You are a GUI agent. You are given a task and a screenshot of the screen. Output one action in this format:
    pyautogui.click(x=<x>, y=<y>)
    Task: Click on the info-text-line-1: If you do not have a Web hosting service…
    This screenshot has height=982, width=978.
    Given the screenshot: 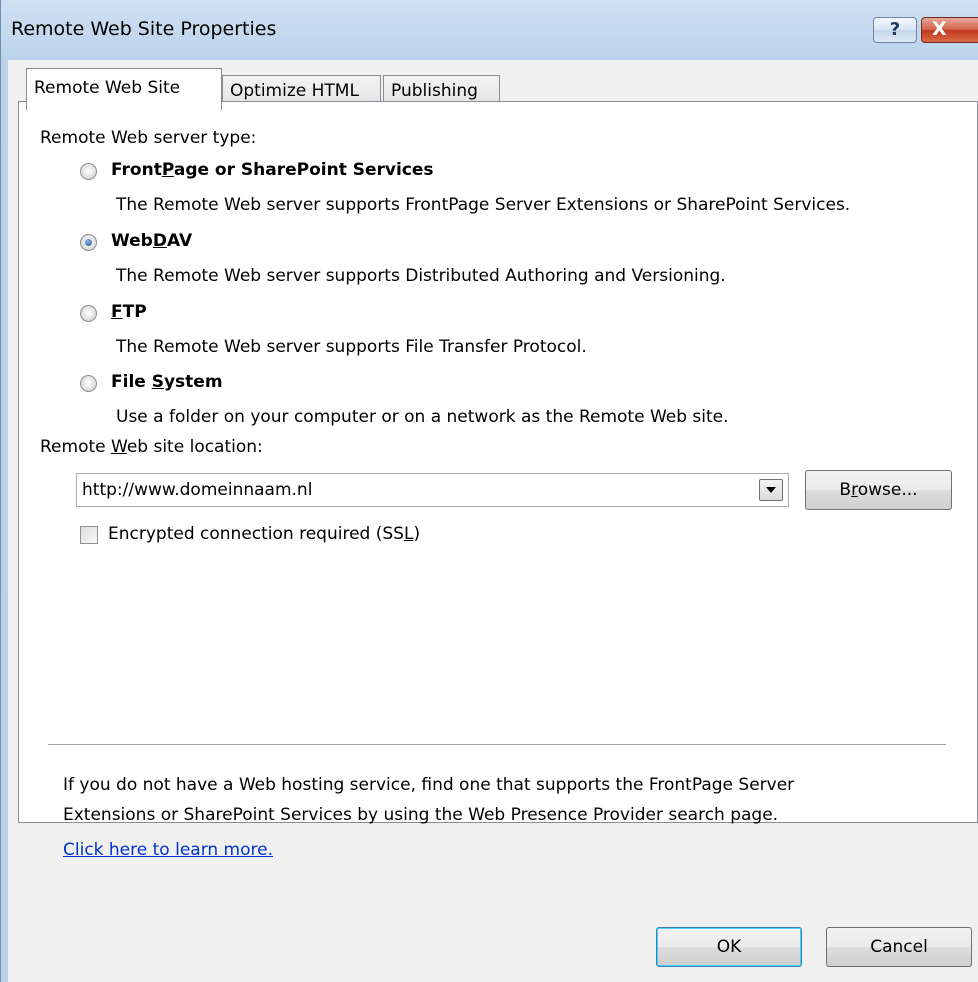 What is the action you would take?
    pyautogui.click(x=429, y=785)
    